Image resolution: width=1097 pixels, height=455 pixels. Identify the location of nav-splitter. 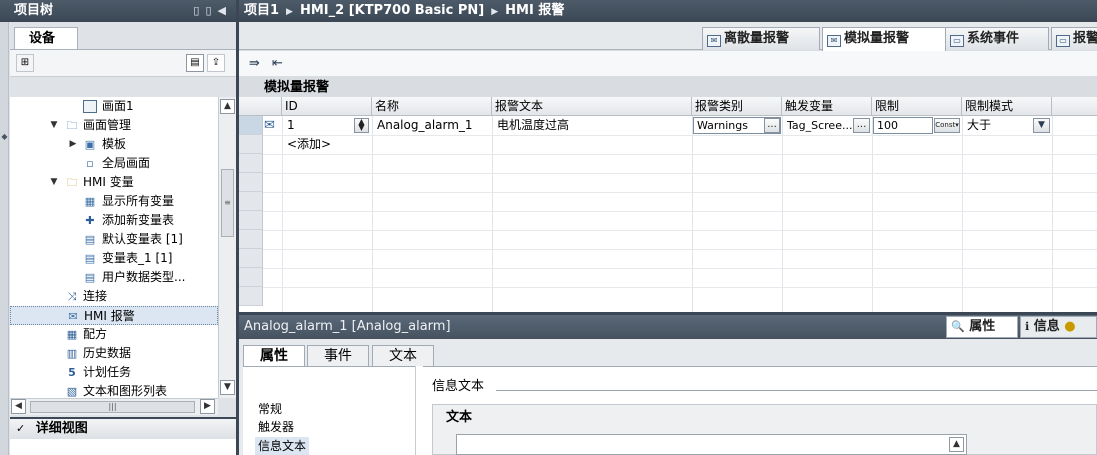
(419, 410).